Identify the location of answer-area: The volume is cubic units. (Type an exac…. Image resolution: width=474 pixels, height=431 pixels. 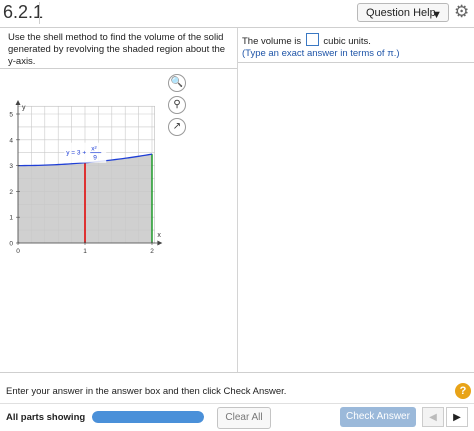
(321, 46).